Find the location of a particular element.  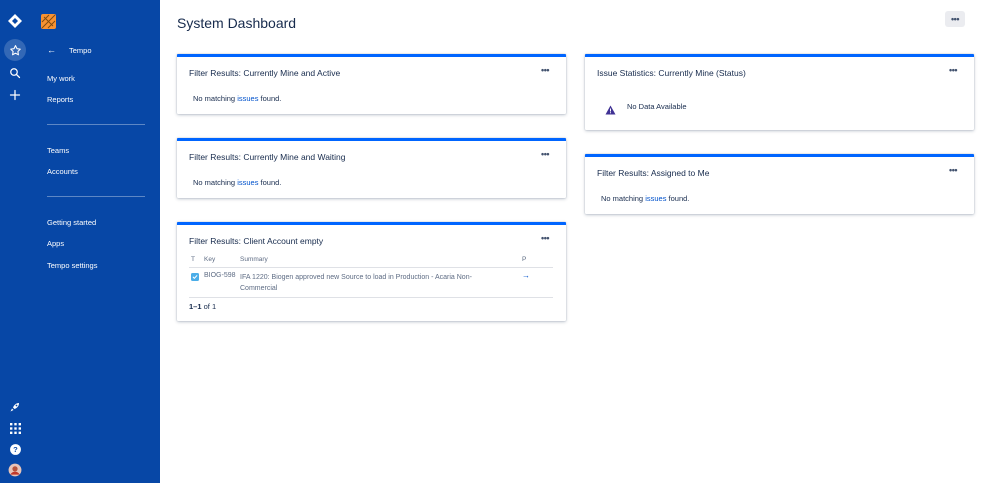

jira-logo-icon is located at coordinates (15, 21).